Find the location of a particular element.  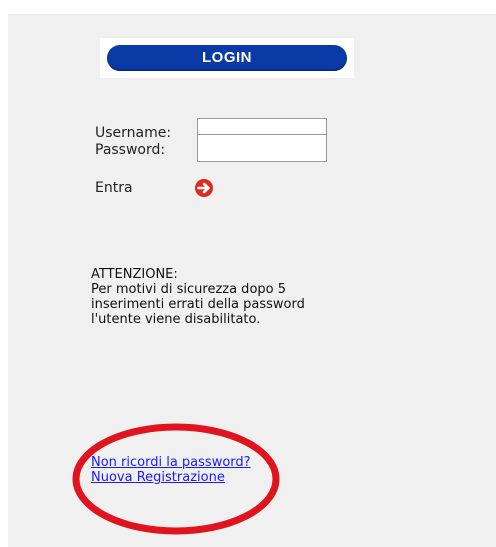

login-banner: LOGIN is located at coordinates (227, 58).